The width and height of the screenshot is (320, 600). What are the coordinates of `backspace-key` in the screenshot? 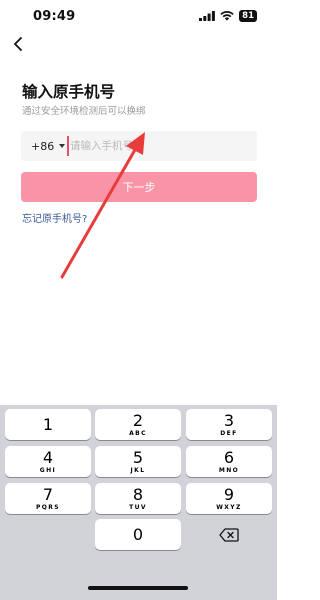 It's located at (229, 534).